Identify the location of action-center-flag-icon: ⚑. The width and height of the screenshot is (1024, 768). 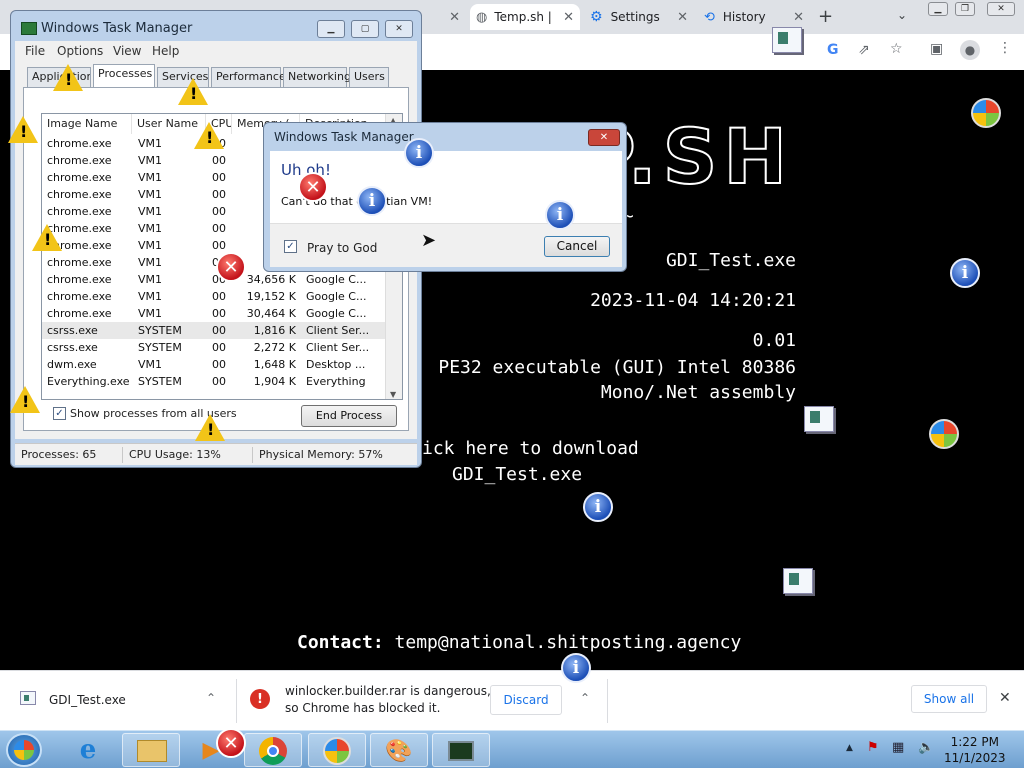
(873, 747).